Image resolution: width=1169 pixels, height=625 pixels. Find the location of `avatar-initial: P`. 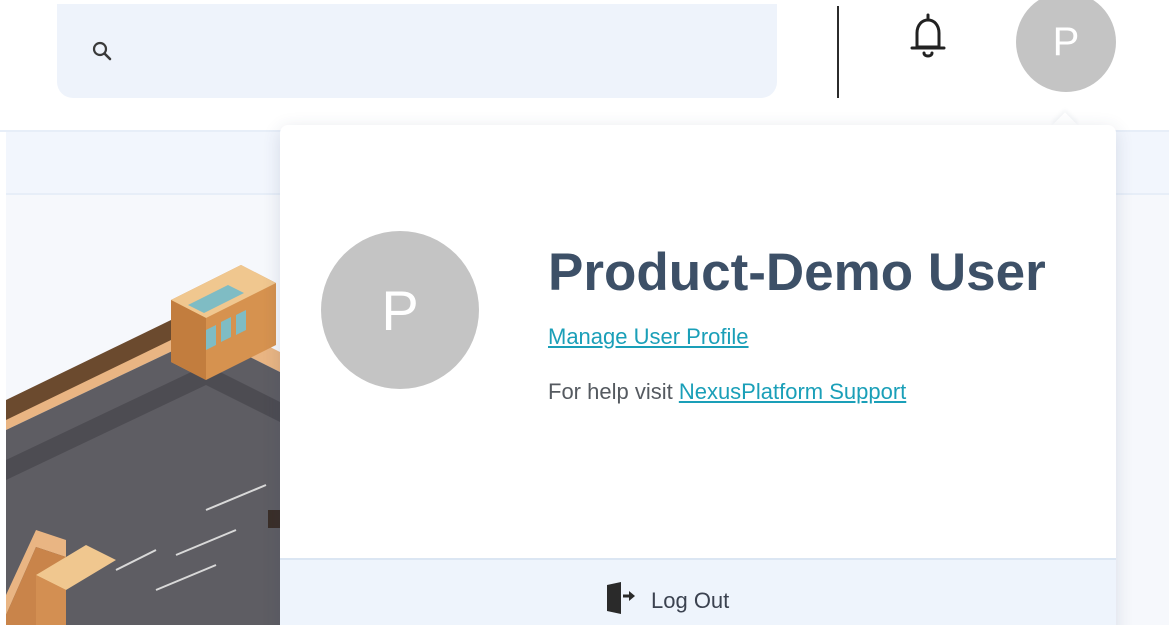

avatar-initial: P is located at coordinates (1066, 41).